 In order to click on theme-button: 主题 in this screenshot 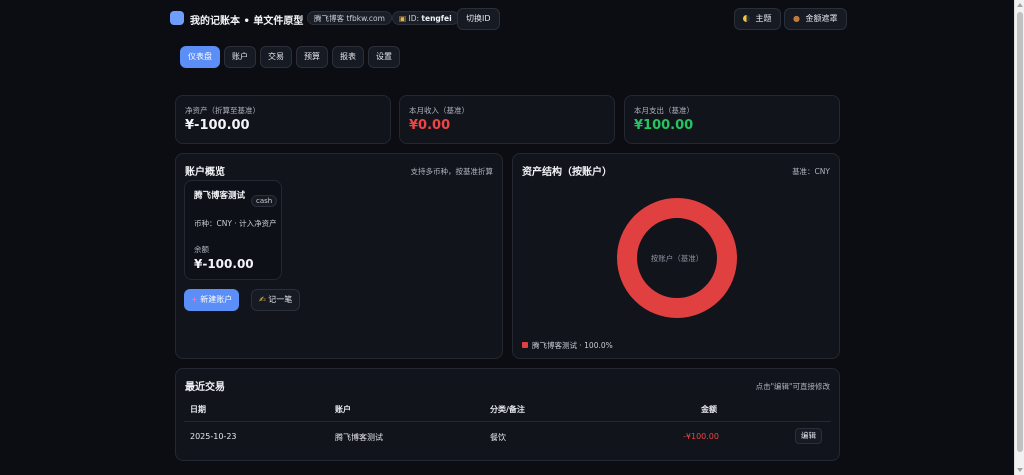, I will do `click(757, 19)`.